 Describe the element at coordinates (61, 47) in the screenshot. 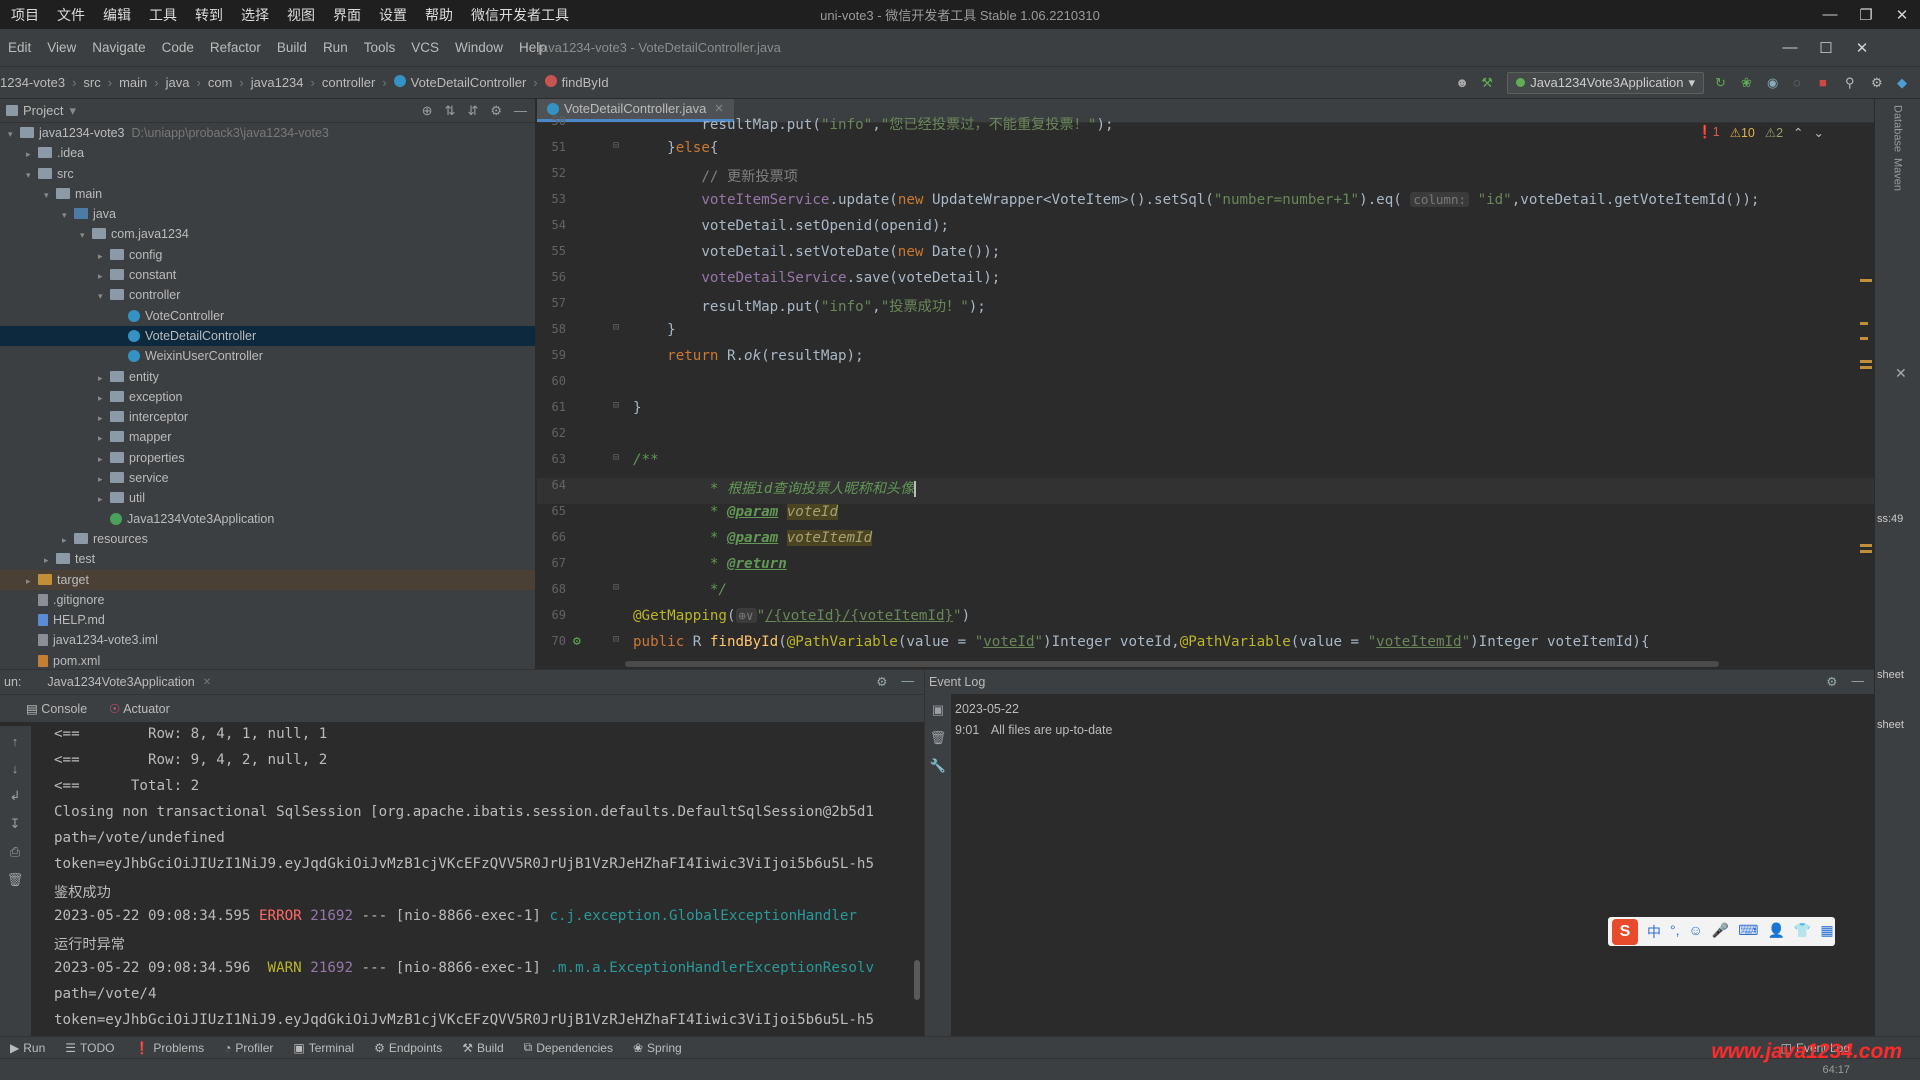

I see `menu-view: View` at that location.